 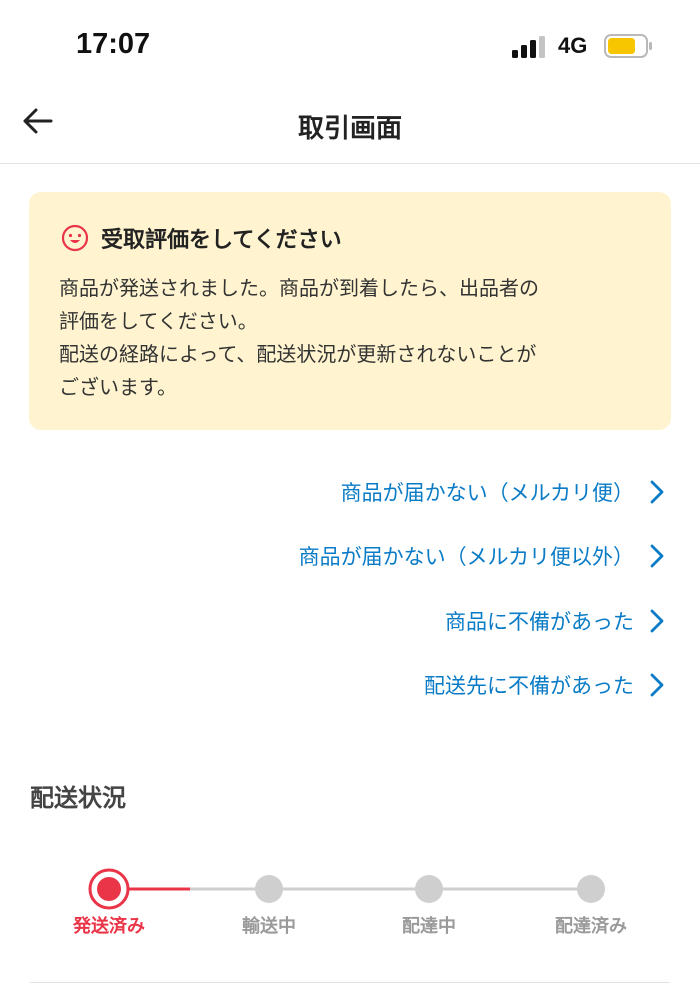 I want to click on nav-bar: 取引画面, so click(x=350, y=127).